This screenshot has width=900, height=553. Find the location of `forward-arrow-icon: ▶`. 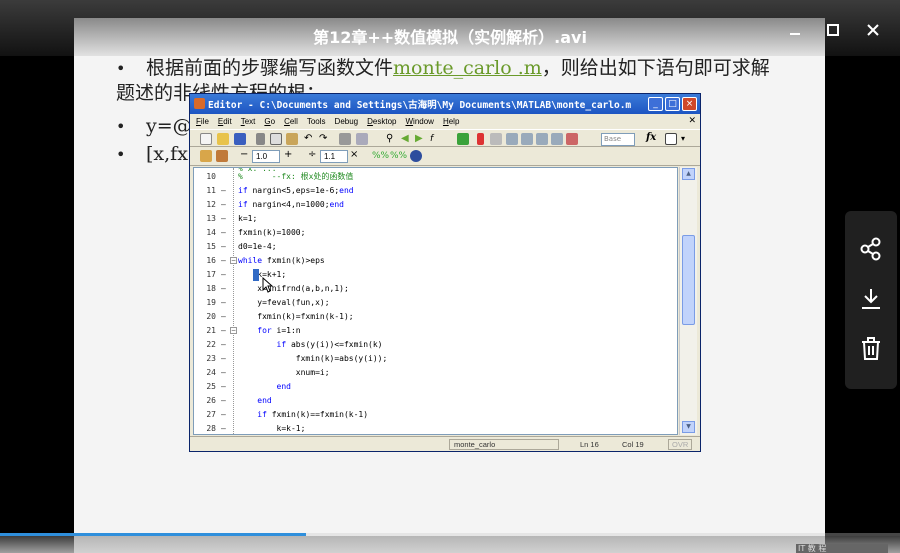

forward-arrow-icon: ▶ is located at coordinates (421, 139).